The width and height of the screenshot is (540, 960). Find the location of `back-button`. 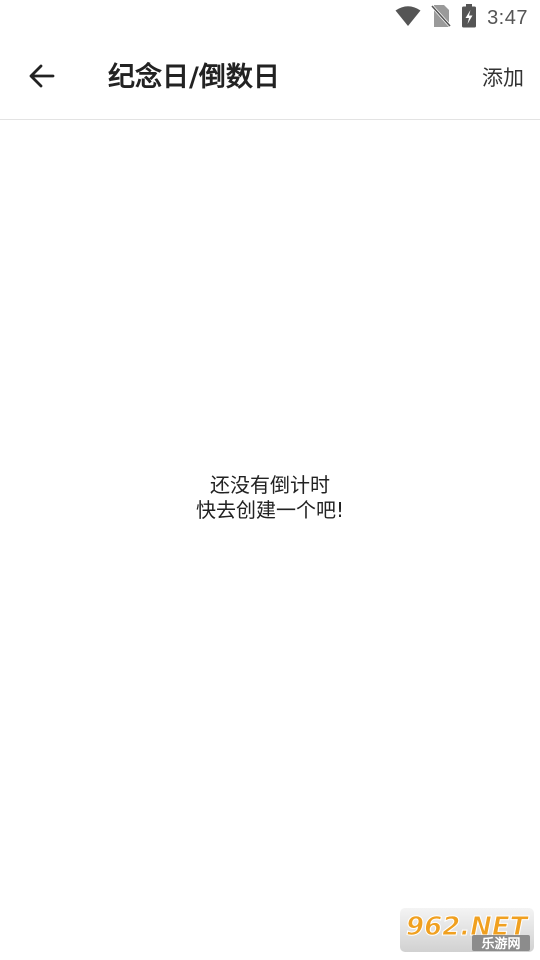

back-button is located at coordinates (42, 78).